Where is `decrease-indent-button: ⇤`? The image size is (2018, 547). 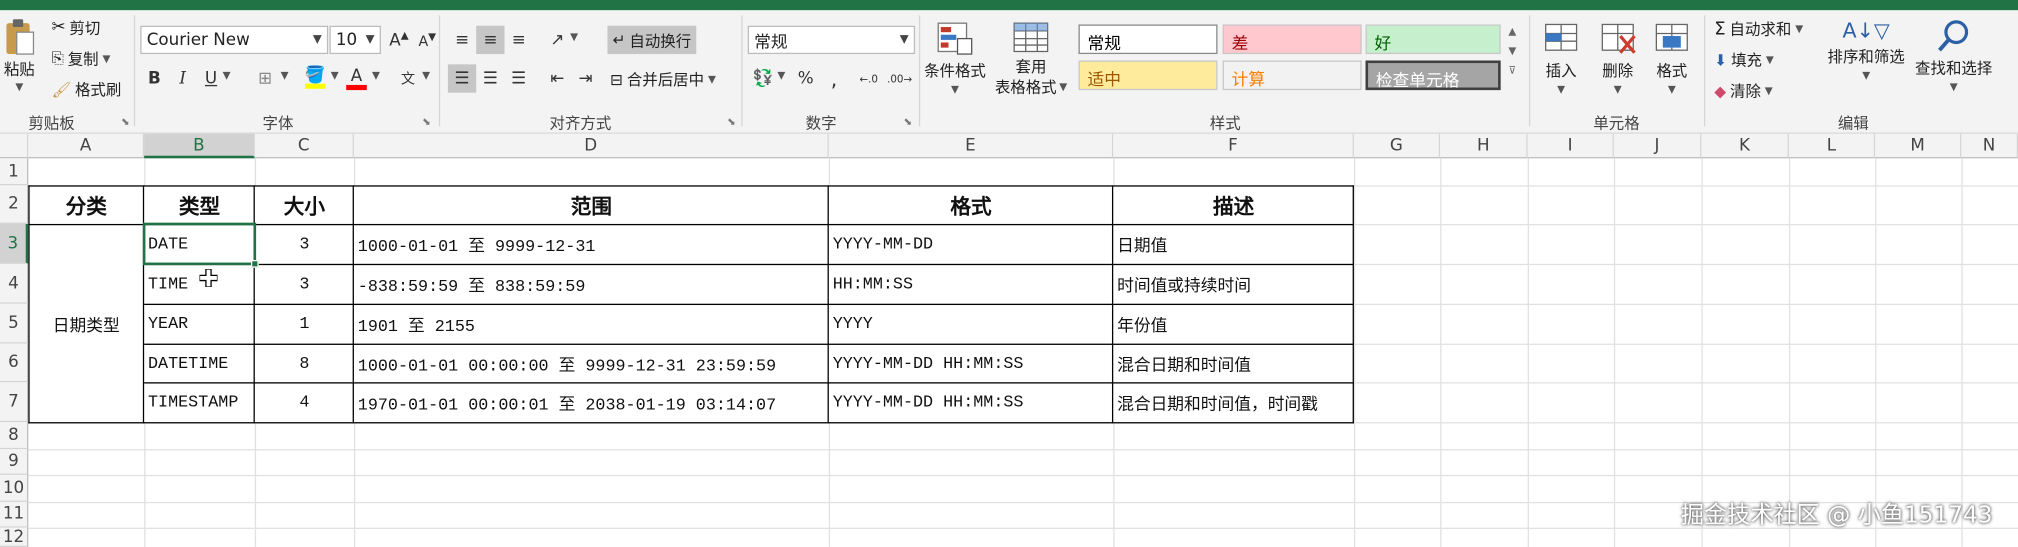
decrease-indent-button: ⇤ is located at coordinates (557, 78).